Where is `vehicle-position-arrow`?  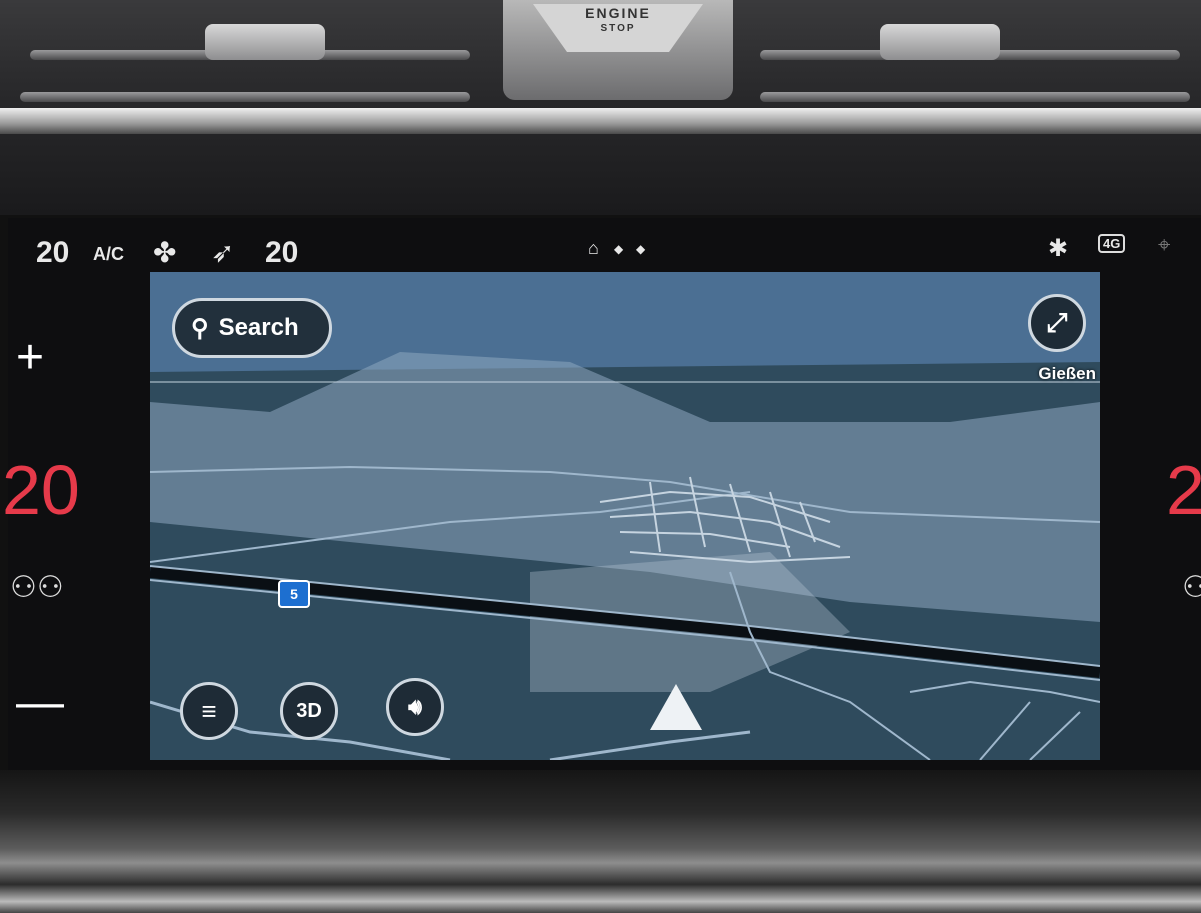
vehicle-position-arrow is located at coordinates (676, 707).